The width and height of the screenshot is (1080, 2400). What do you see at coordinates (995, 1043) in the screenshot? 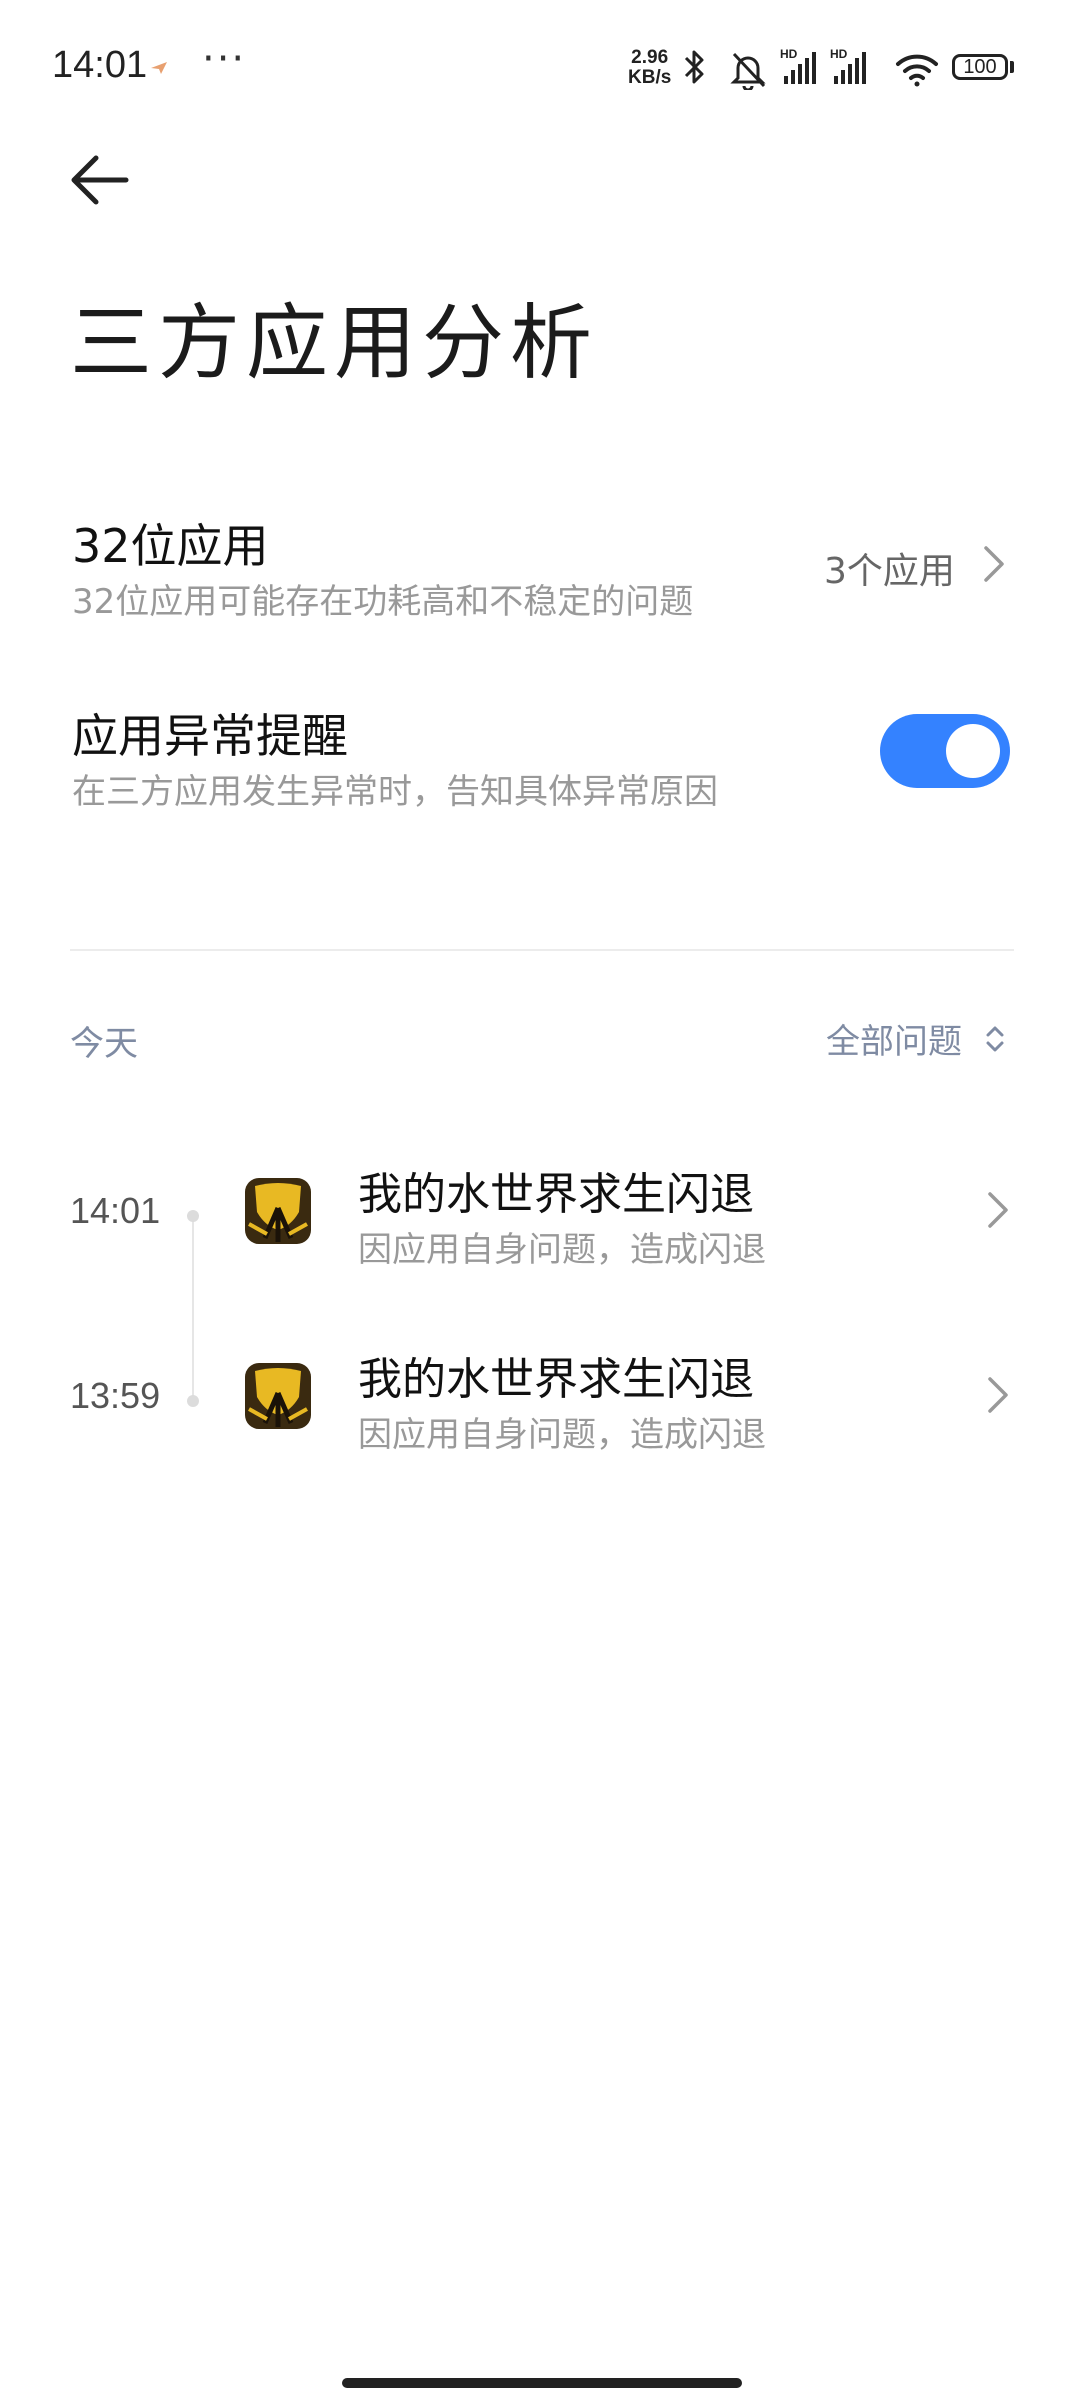
I see `sort-updown-icon` at bounding box center [995, 1043].